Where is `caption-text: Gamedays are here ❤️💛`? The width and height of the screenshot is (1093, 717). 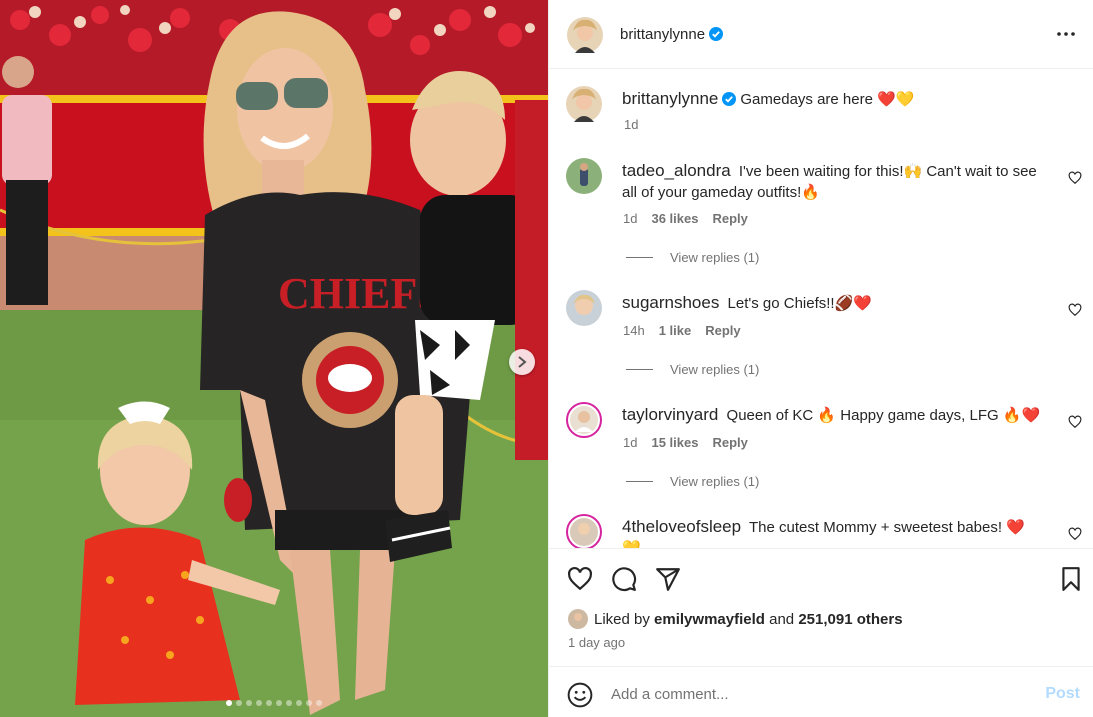 caption-text: Gamedays are here ❤️💛 is located at coordinates (827, 99).